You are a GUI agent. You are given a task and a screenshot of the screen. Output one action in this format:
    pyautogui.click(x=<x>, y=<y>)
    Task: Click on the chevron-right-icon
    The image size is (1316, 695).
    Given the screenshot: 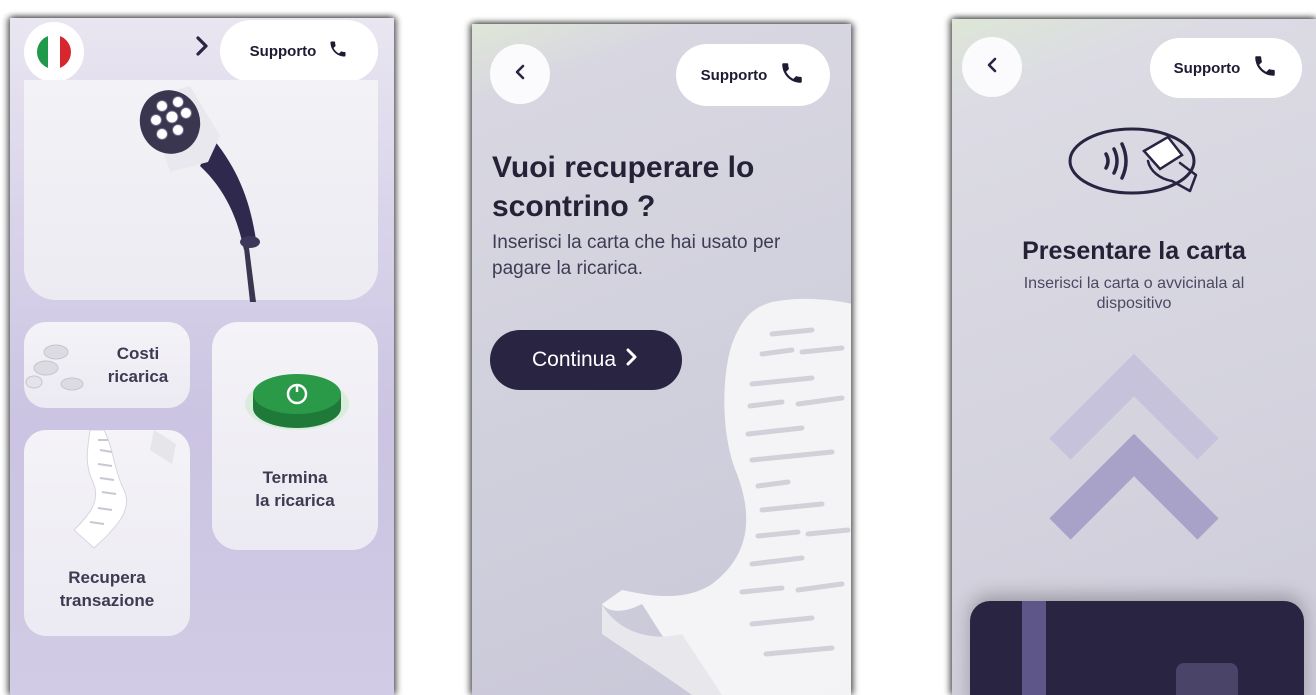 What is the action you would take?
    pyautogui.click(x=202, y=46)
    